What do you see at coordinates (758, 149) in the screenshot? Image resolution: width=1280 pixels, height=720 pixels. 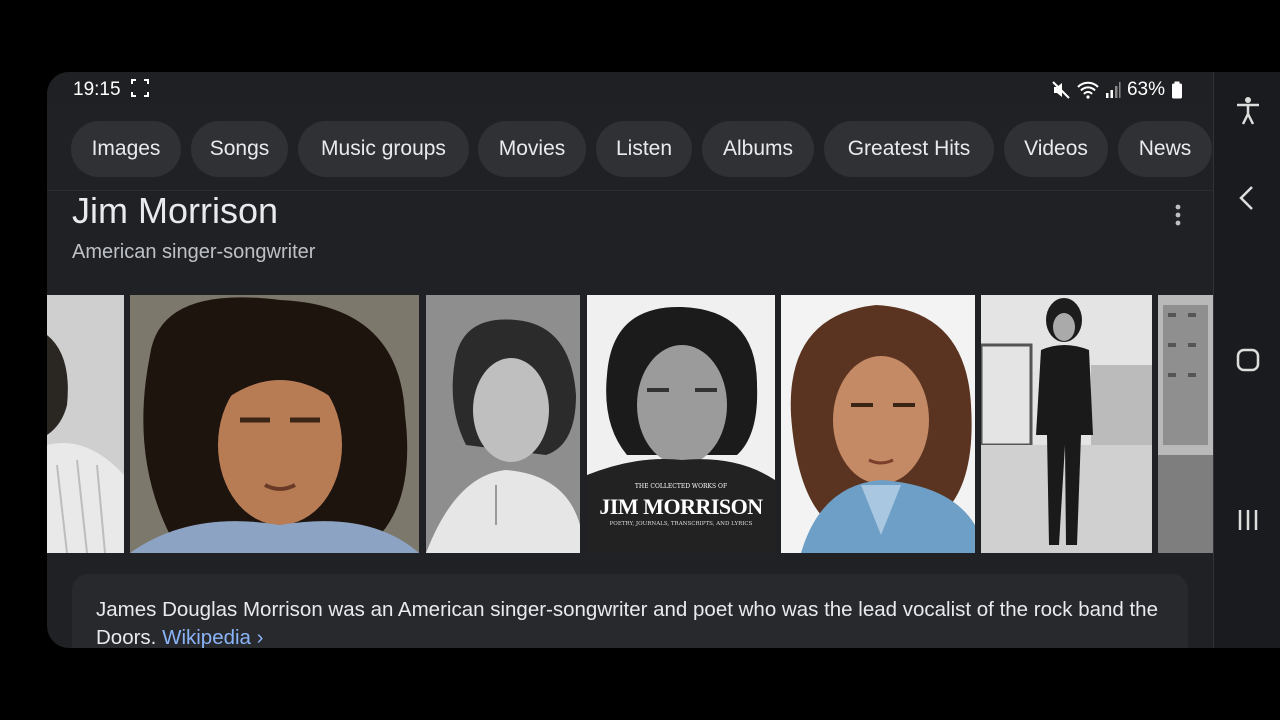 I see `chip-albums: Albums` at bounding box center [758, 149].